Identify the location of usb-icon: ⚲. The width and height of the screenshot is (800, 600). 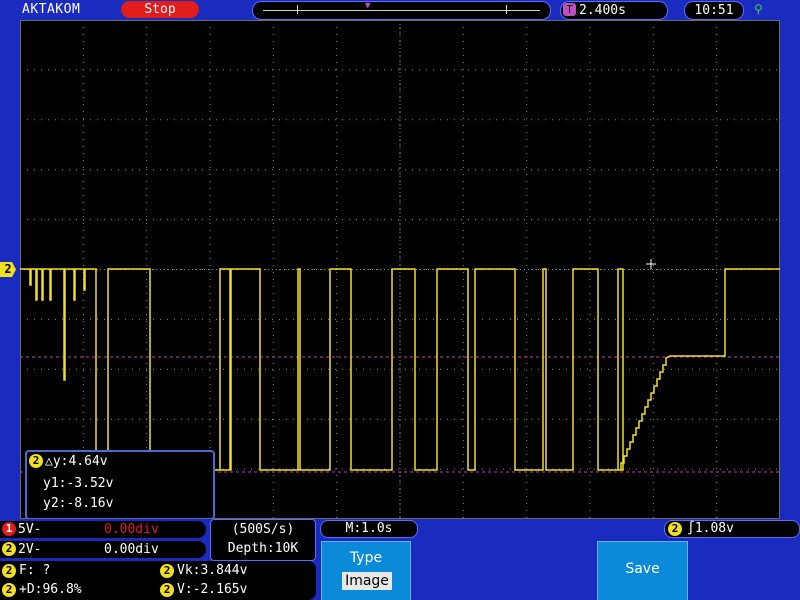
(758, 9).